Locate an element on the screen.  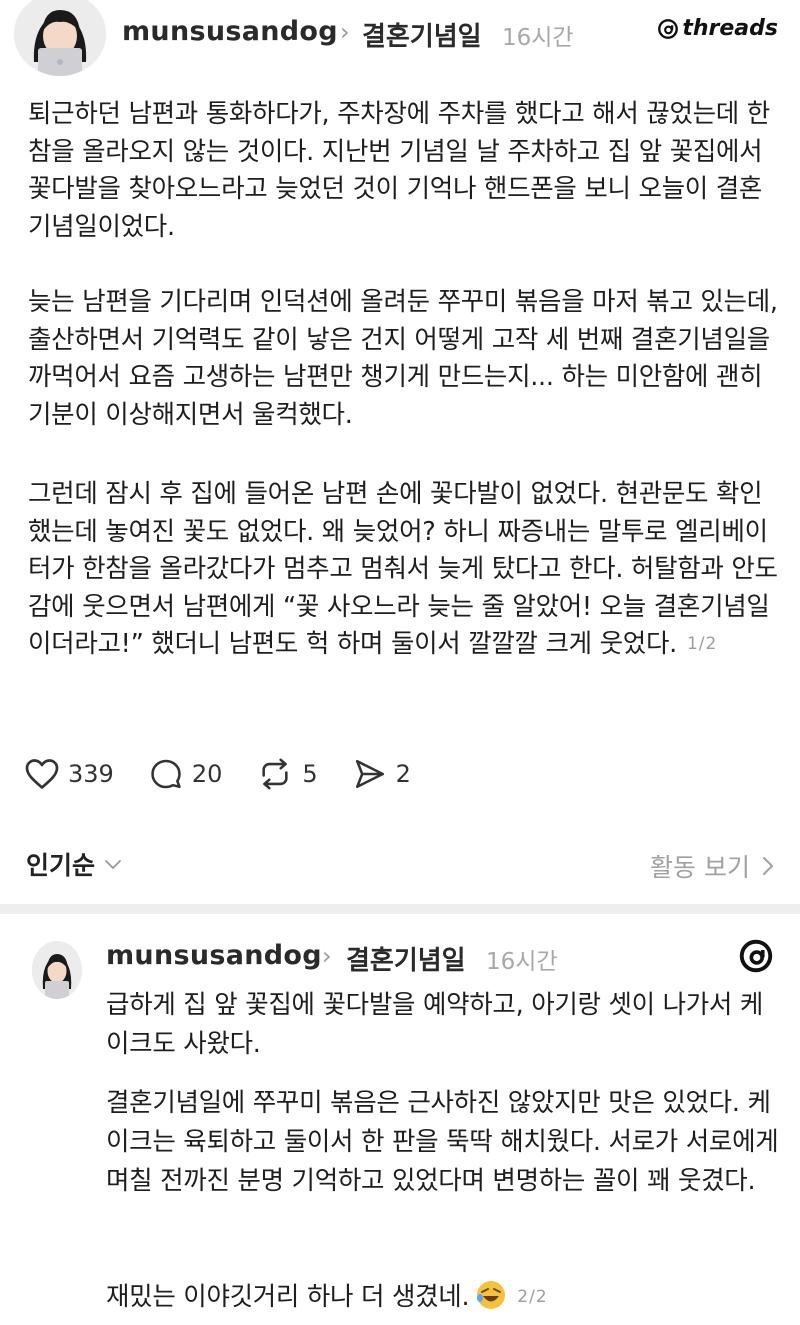
post-header: munsusandog › 결혼기념일 16시간 threads is located at coordinates (400, 38).